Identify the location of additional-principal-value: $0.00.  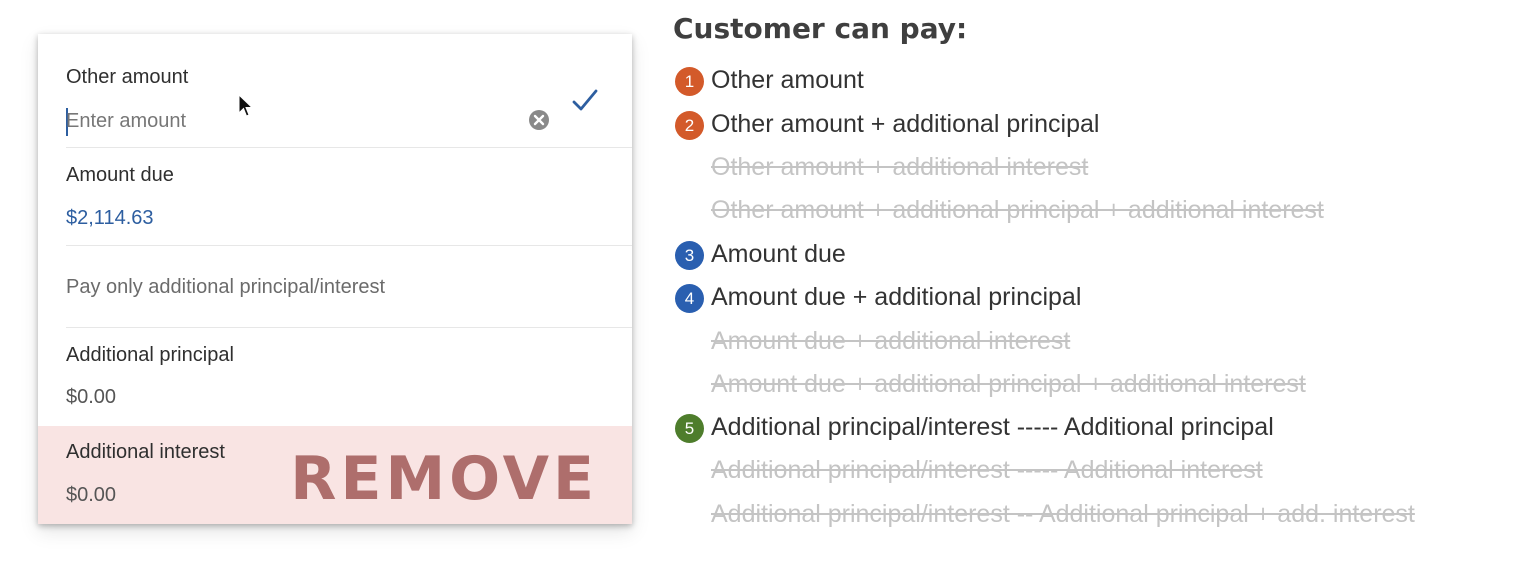
(91, 397).